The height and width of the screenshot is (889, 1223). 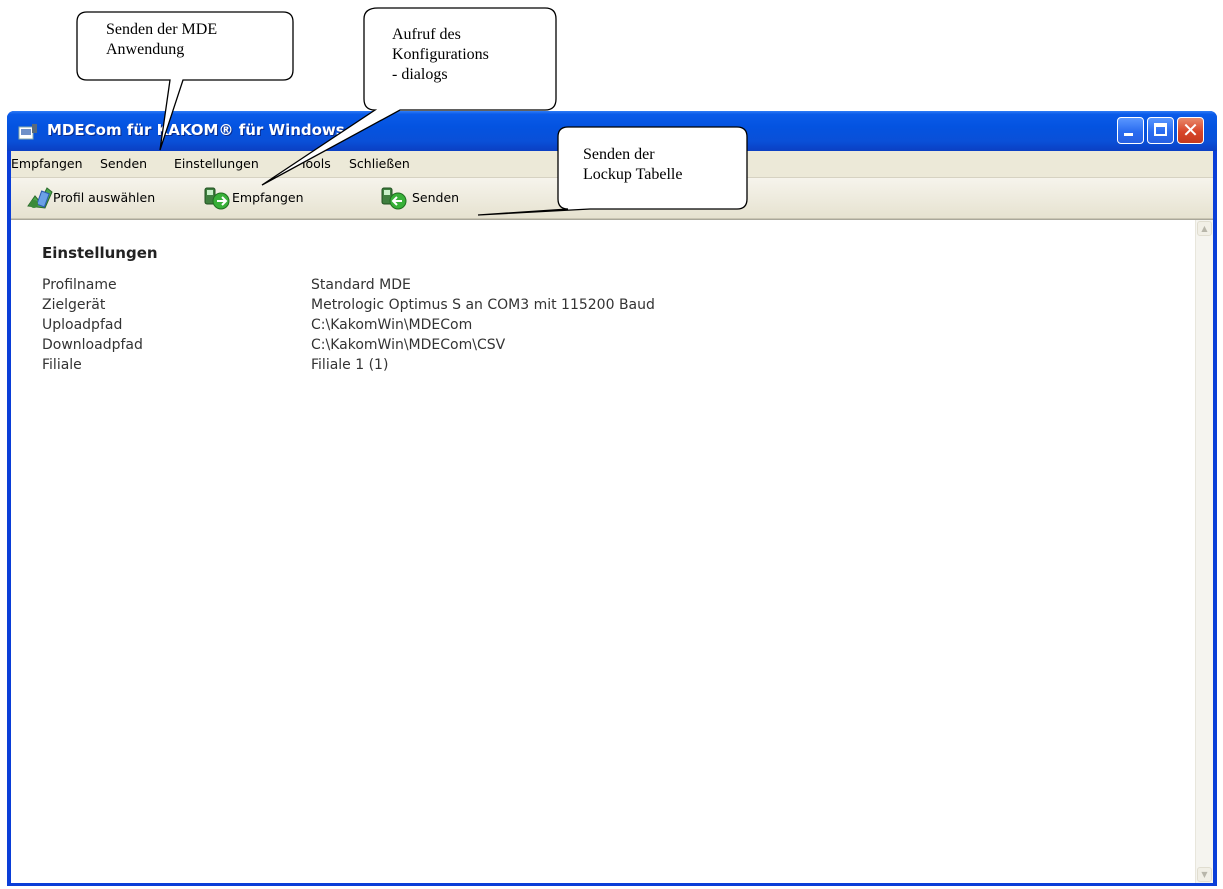 I want to click on minimize-button, so click(x=1130, y=130).